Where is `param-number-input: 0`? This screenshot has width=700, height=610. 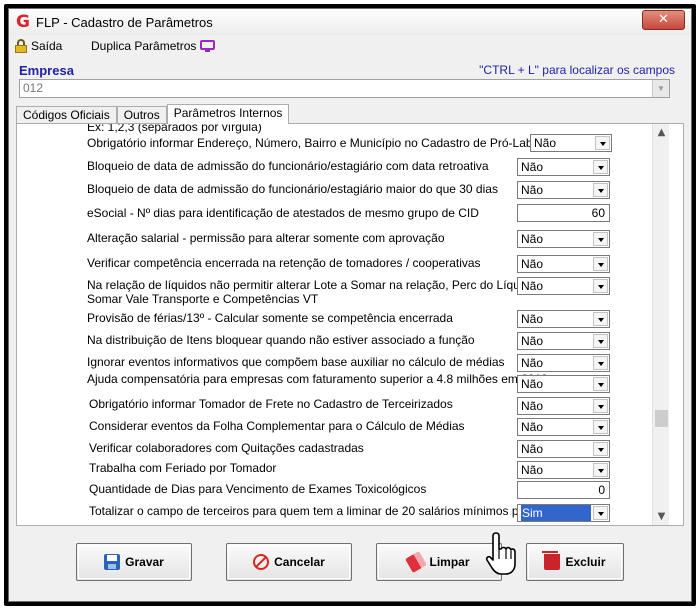 param-number-input: 0 is located at coordinates (563, 490).